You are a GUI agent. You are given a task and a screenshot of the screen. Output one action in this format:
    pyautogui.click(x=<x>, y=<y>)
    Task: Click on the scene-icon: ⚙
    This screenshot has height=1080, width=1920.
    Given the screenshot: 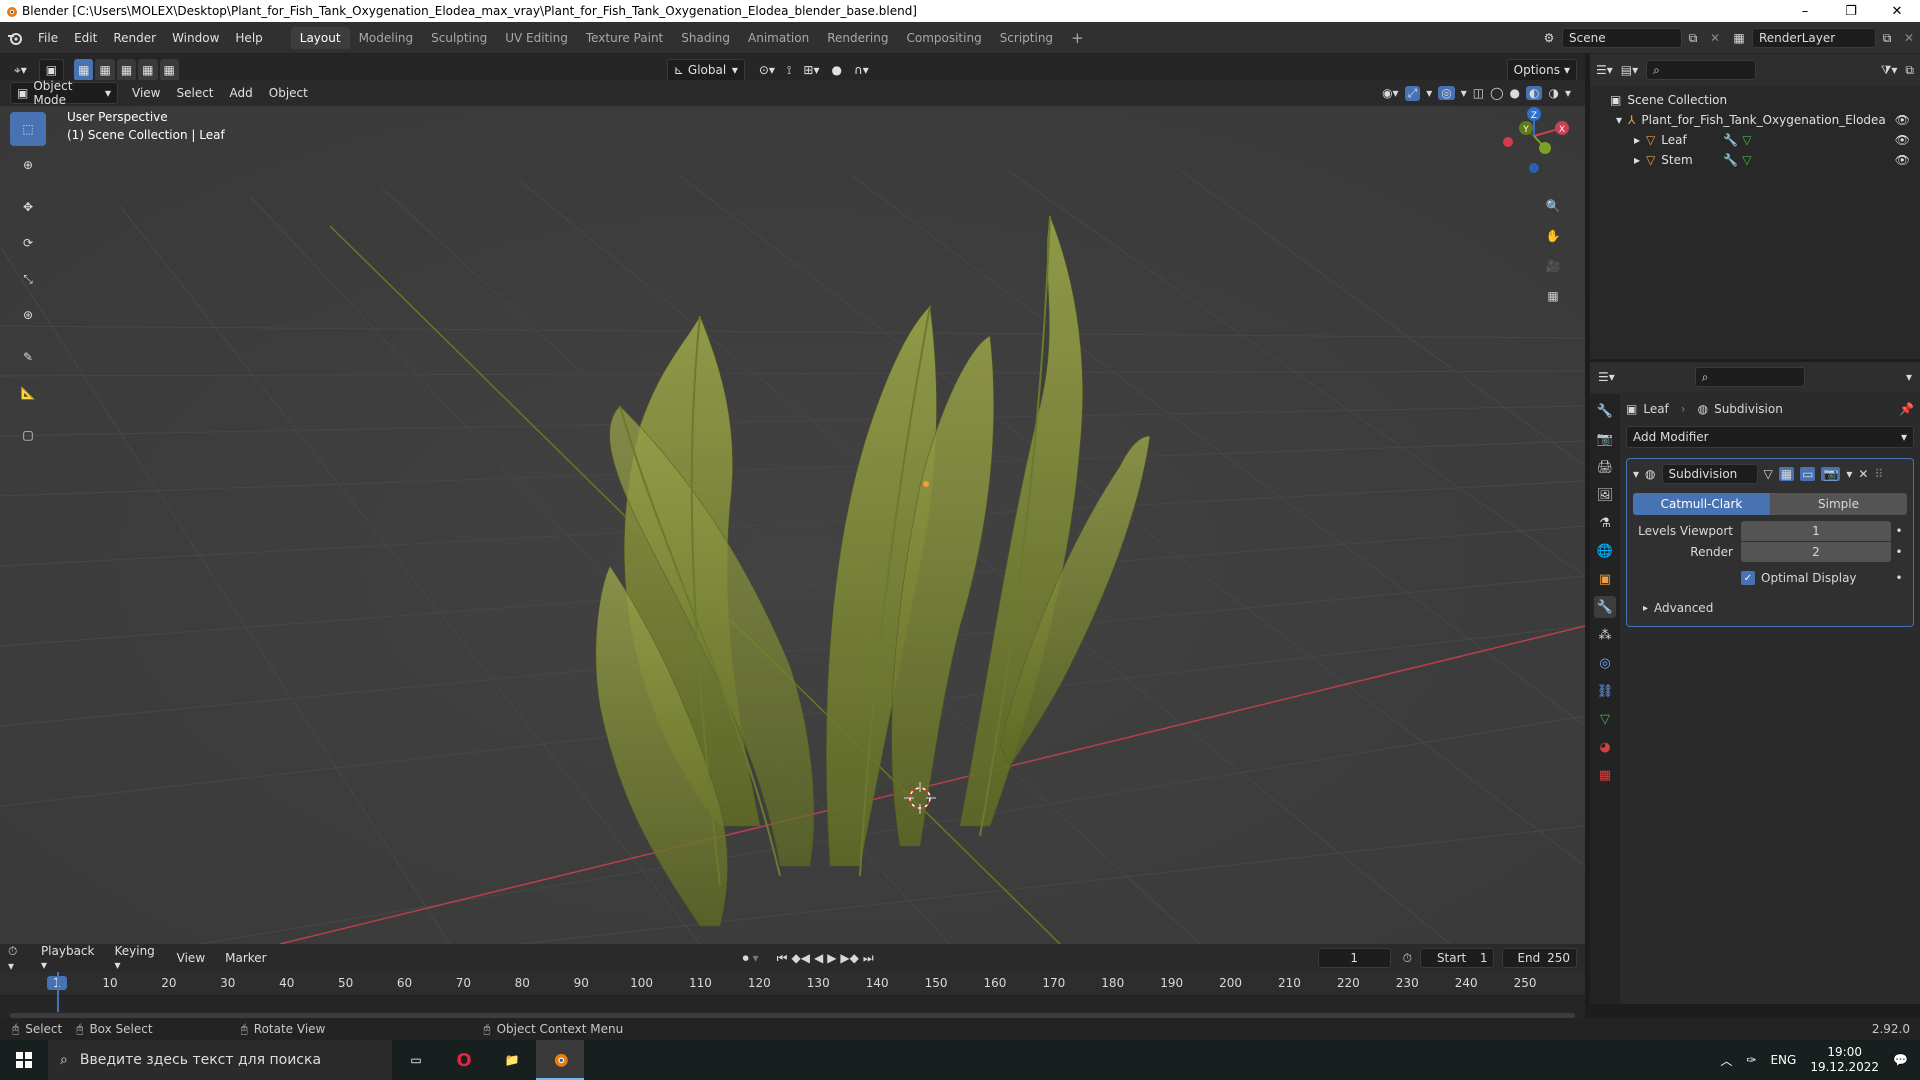 What is the action you would take?
    pyautogui.click(x=1549, y=38)
    